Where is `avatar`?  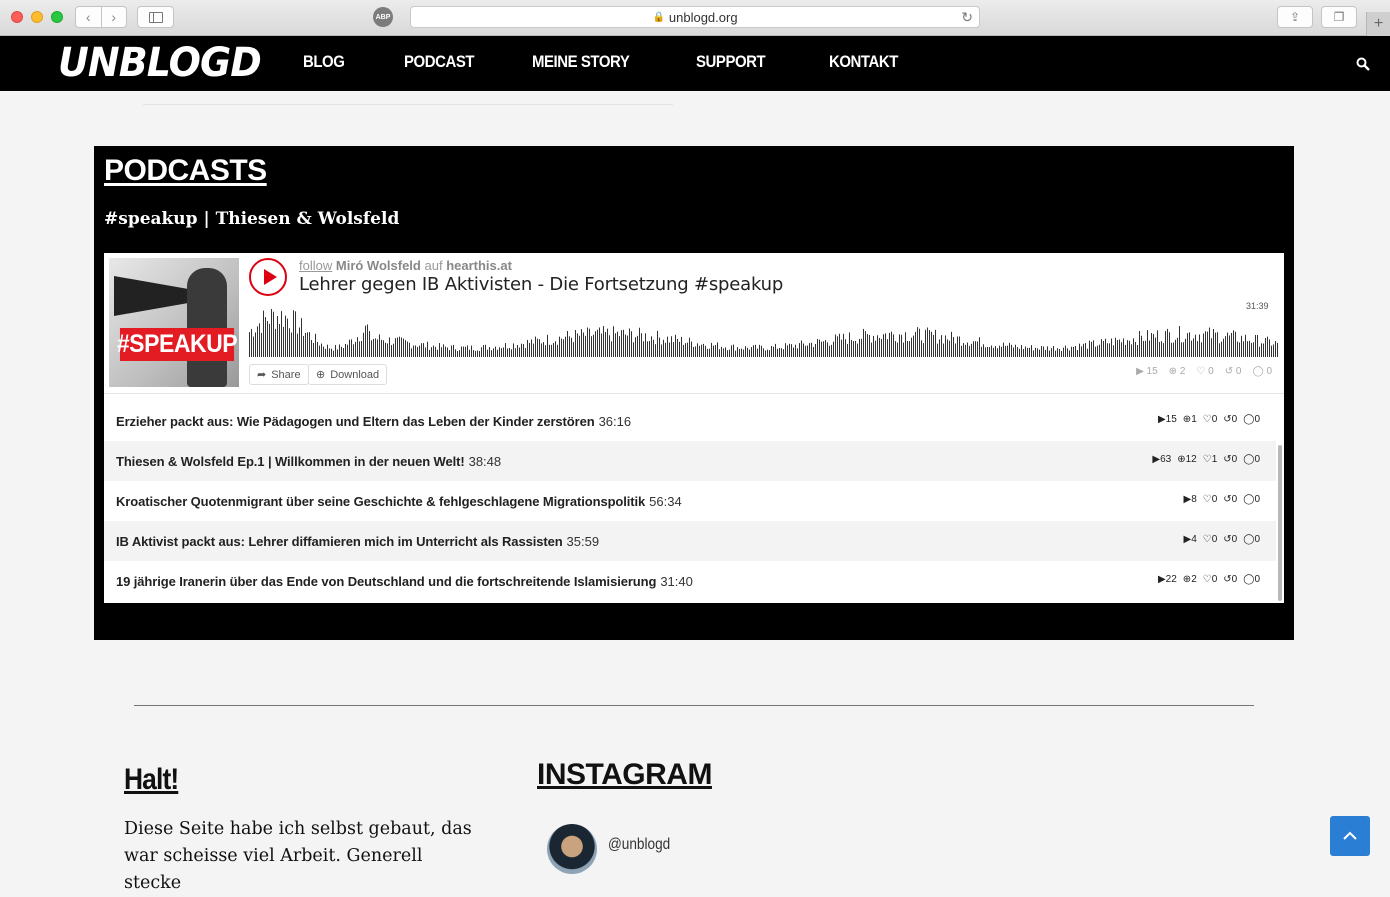 avatar is located at coordinates (572, 849).